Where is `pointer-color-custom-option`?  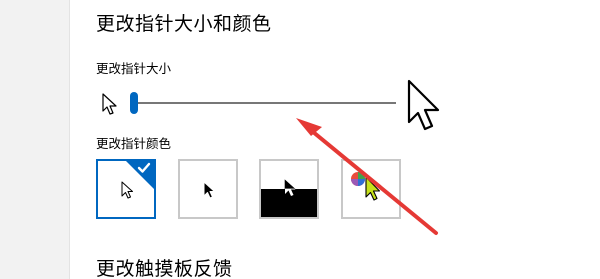 pointer-color-custom-option is located at coordinates (371, 189).